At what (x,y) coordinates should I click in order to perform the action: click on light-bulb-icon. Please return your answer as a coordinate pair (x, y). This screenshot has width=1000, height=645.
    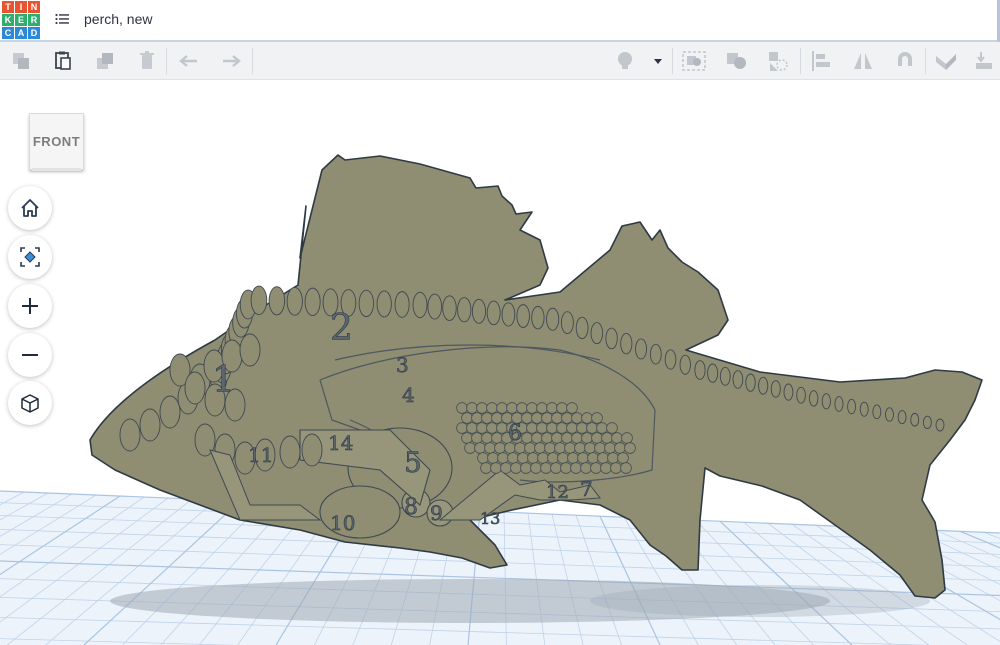
    Looking at the image, I should click on (625, 60).